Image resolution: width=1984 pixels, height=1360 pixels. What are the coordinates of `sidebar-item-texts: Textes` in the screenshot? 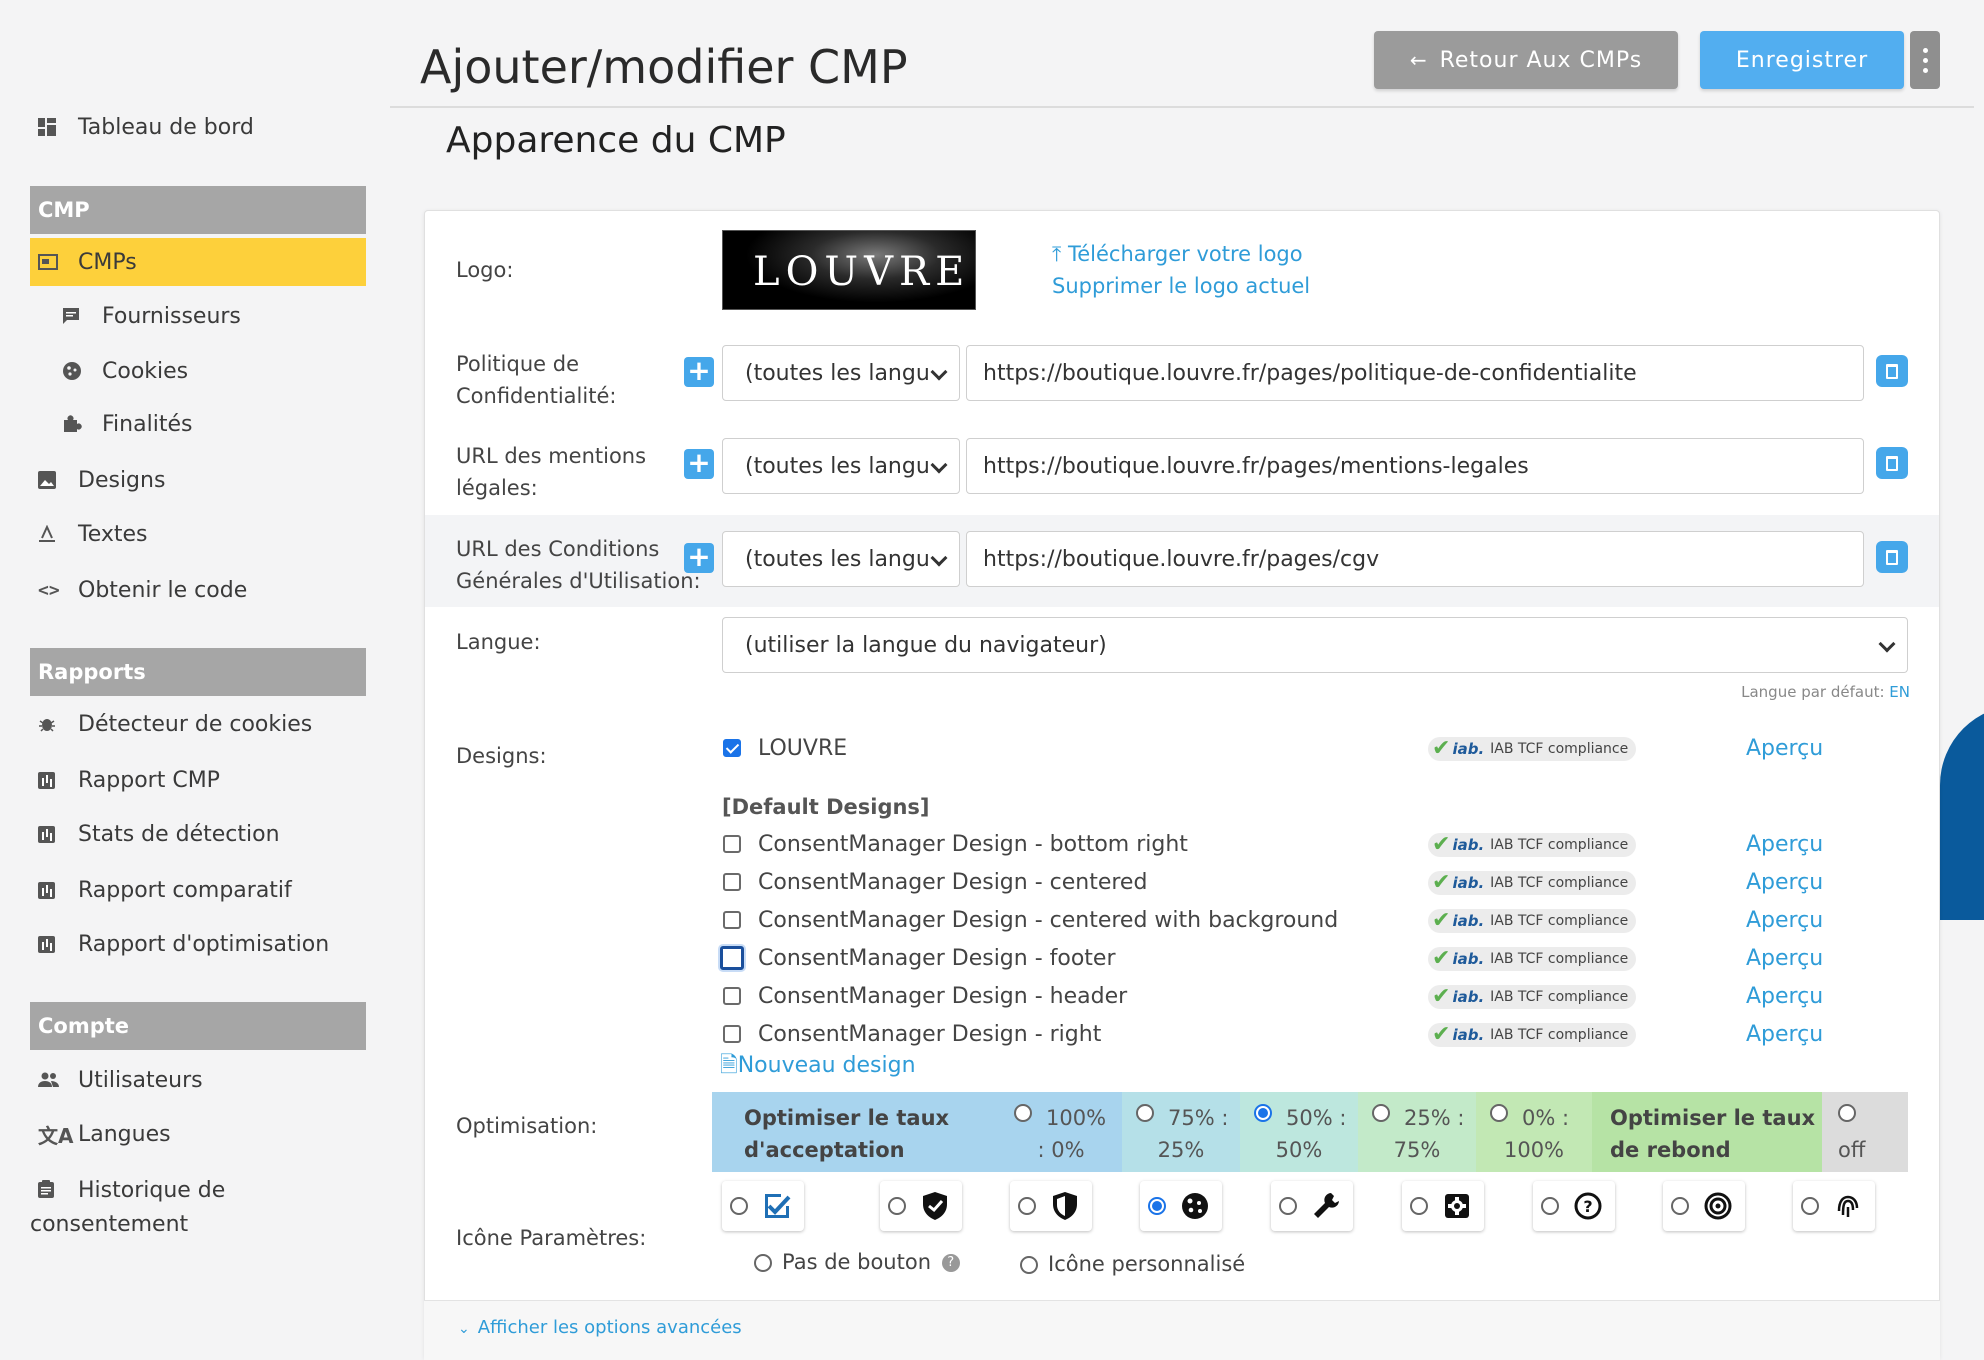 It's located at (198, 534).